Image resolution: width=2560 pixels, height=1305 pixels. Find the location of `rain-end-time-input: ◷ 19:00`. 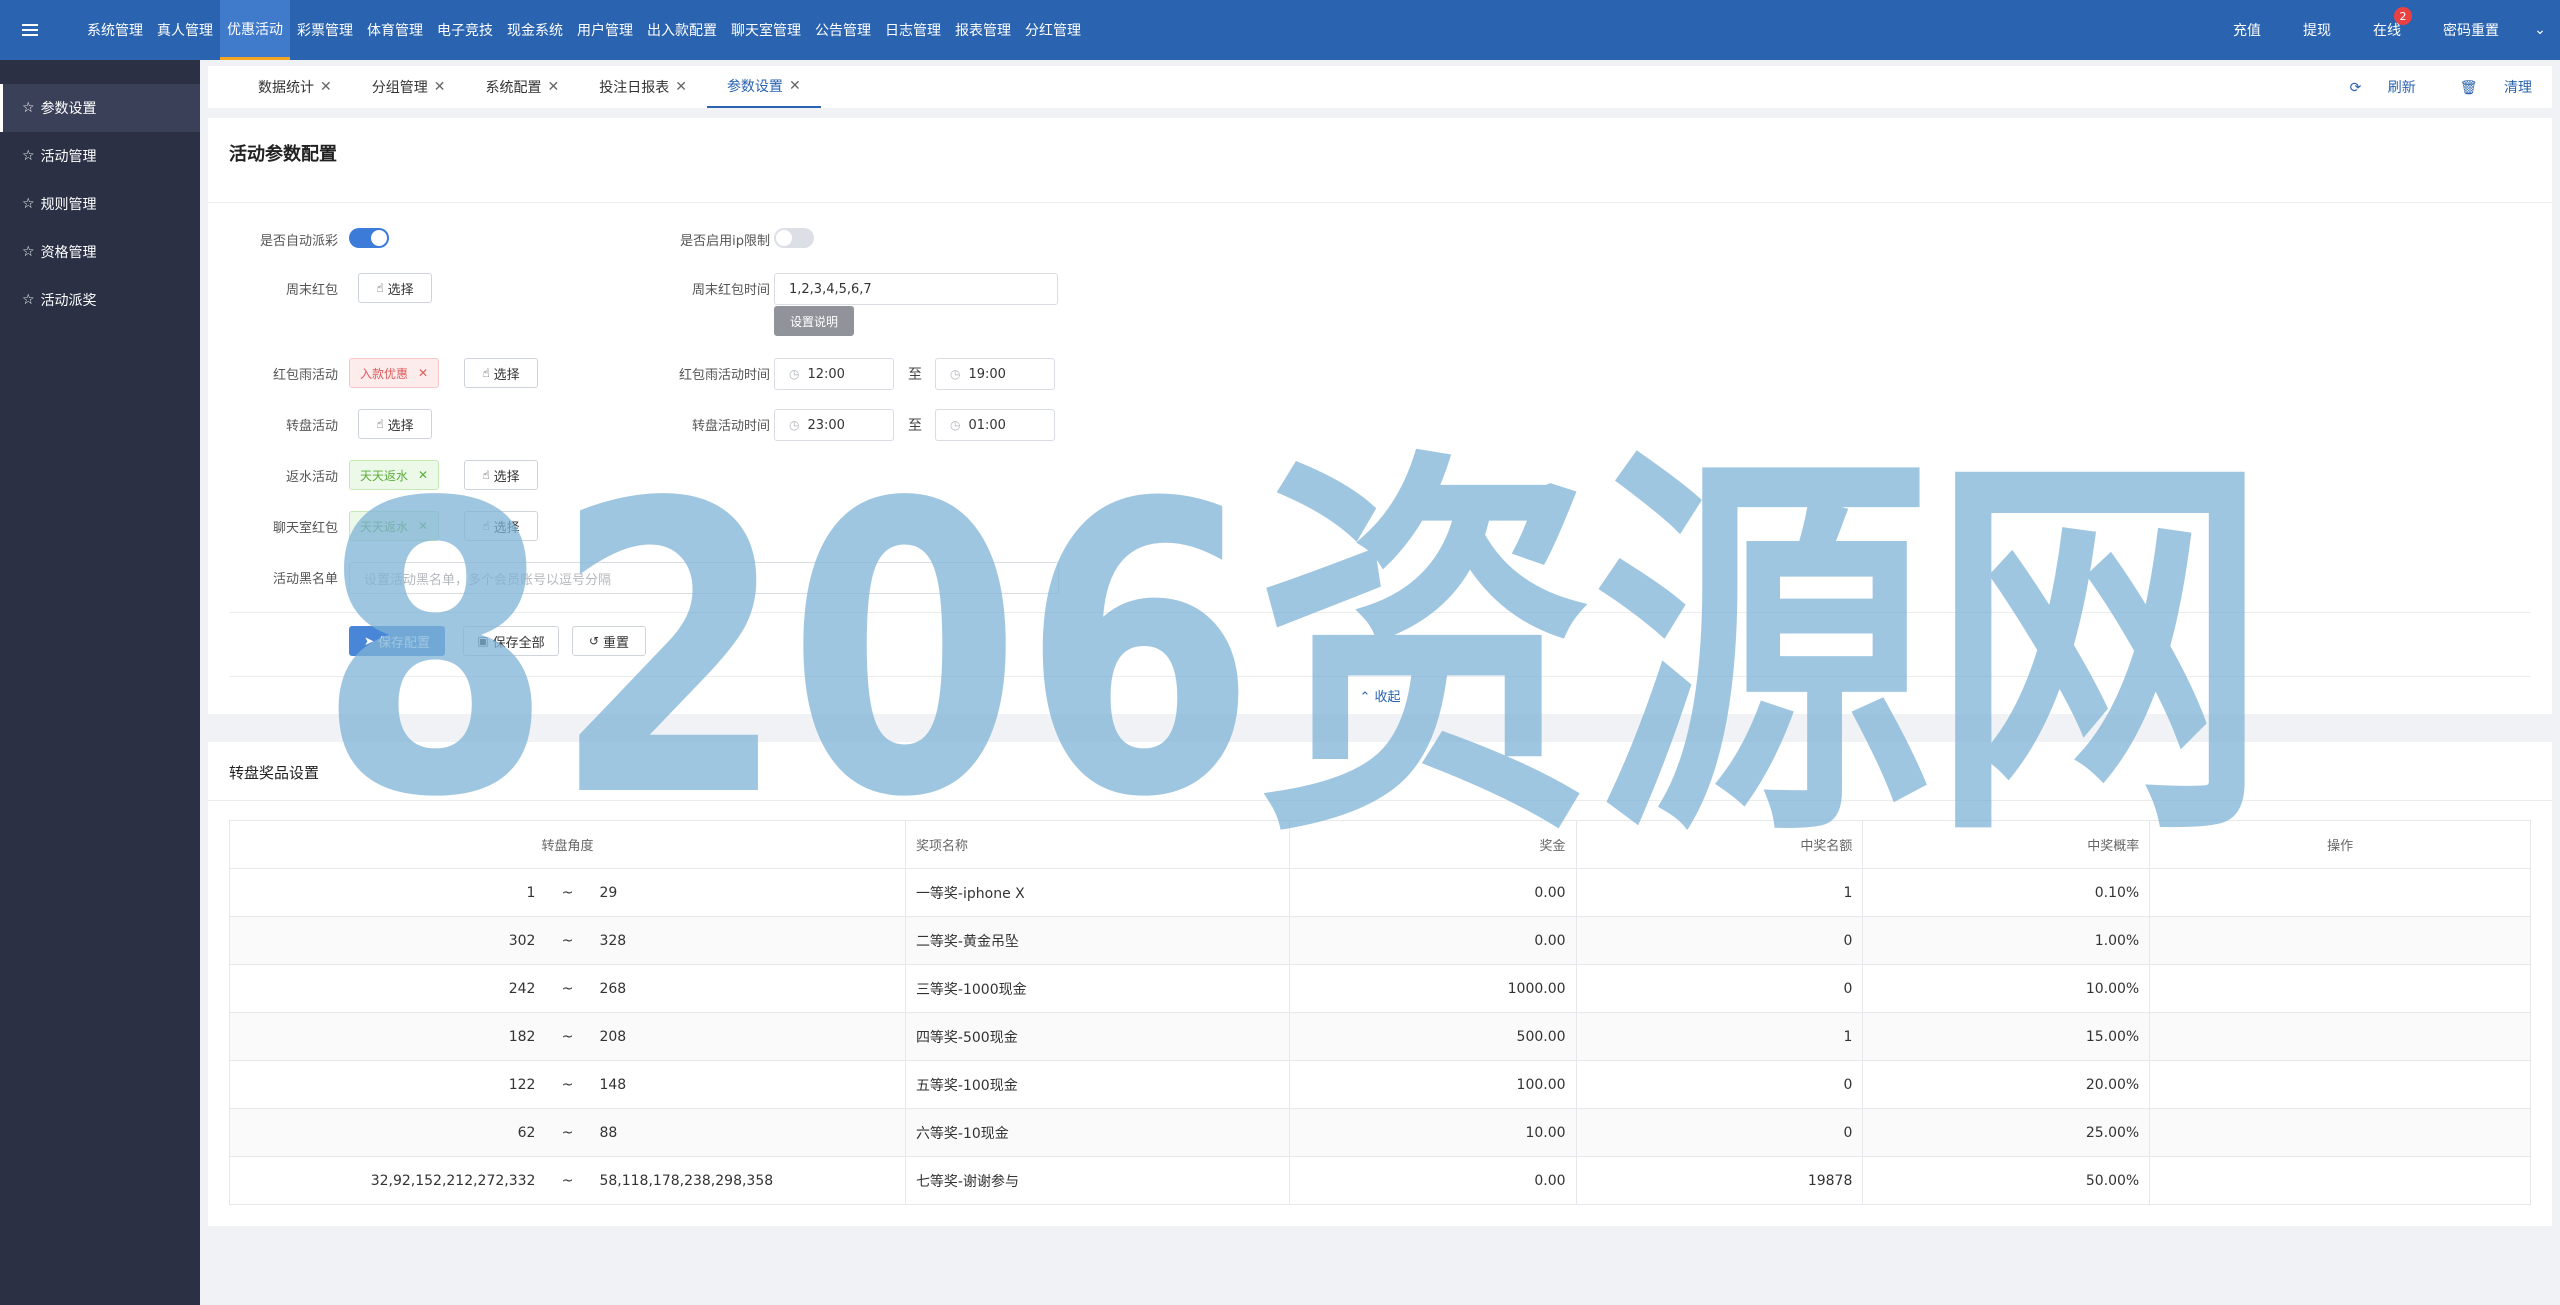

rain-end-time-input: ◷ 19:00 is located at coordinates (995, 374).